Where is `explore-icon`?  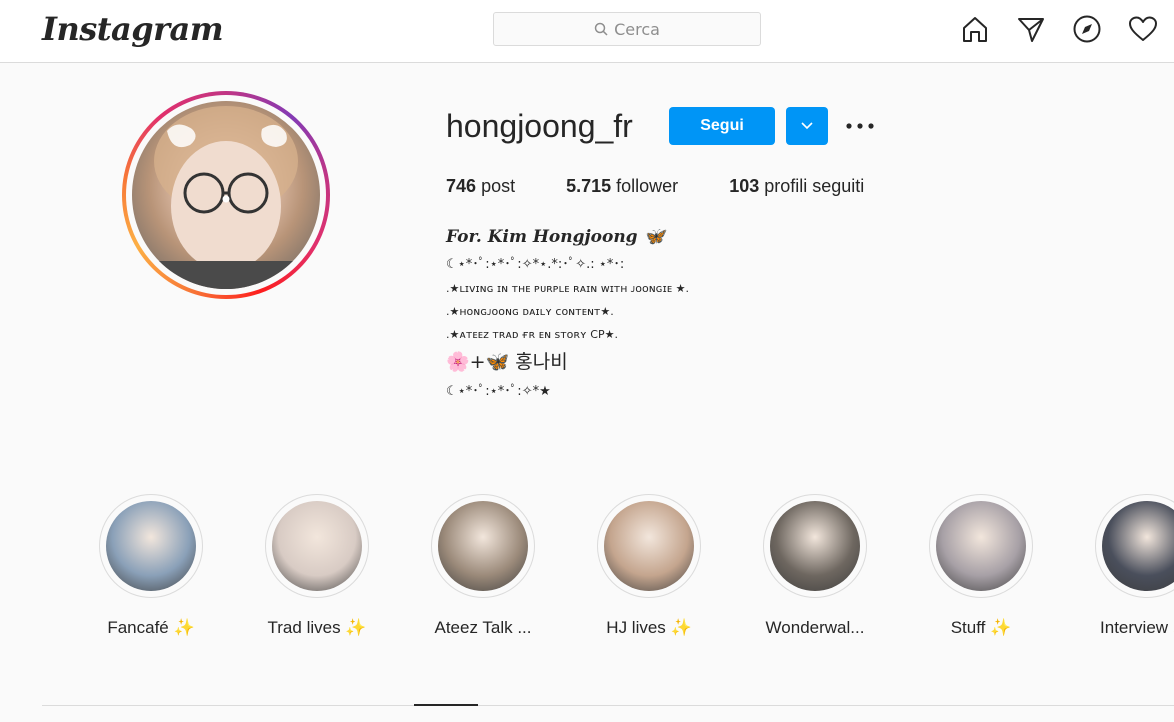 explore-icon is located at coordinates (1087, 29).